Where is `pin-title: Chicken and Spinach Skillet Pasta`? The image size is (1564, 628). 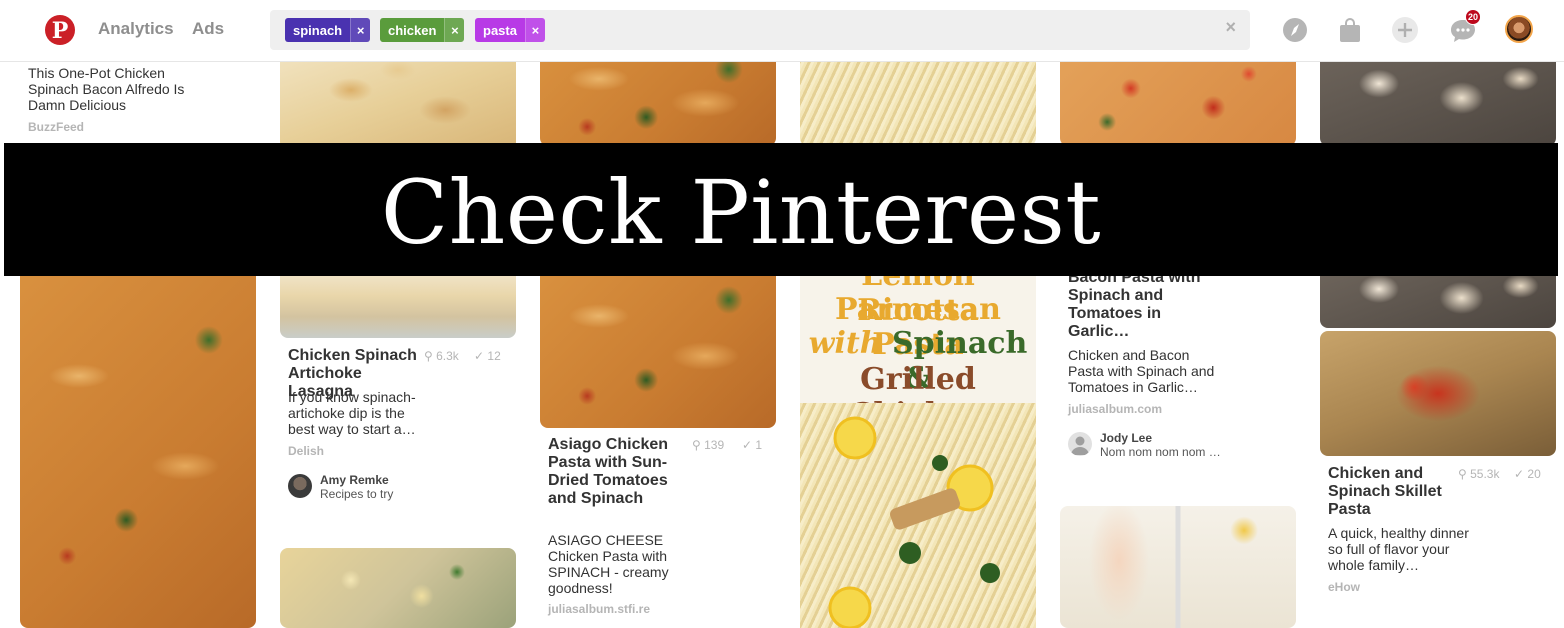 pin-title: Chicken and Spinach Skillet Pasta is located at coordinates (1390, 492).